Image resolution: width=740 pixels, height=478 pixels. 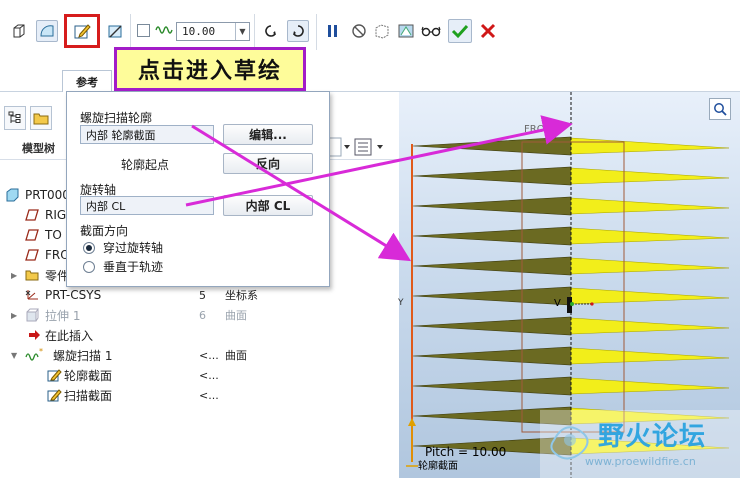 I want to click on part-icon, so click(x=12, y=195).